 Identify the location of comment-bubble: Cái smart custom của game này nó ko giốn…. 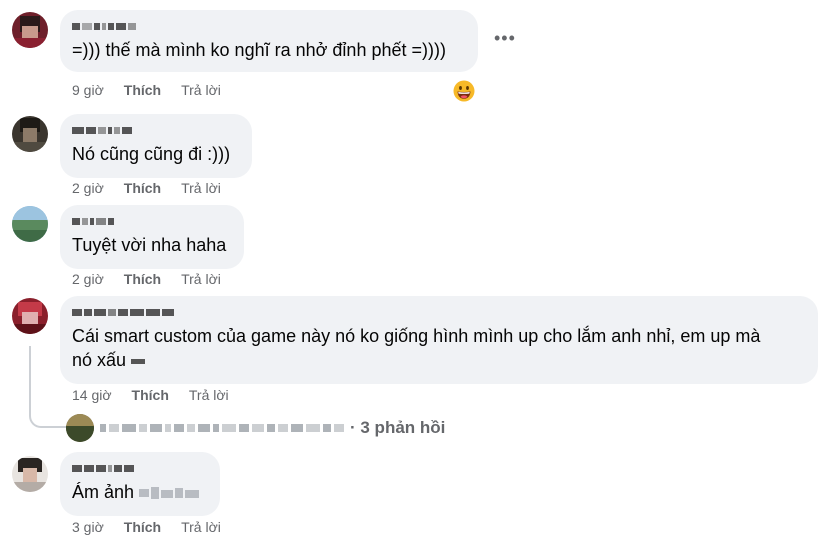
(439, 340).